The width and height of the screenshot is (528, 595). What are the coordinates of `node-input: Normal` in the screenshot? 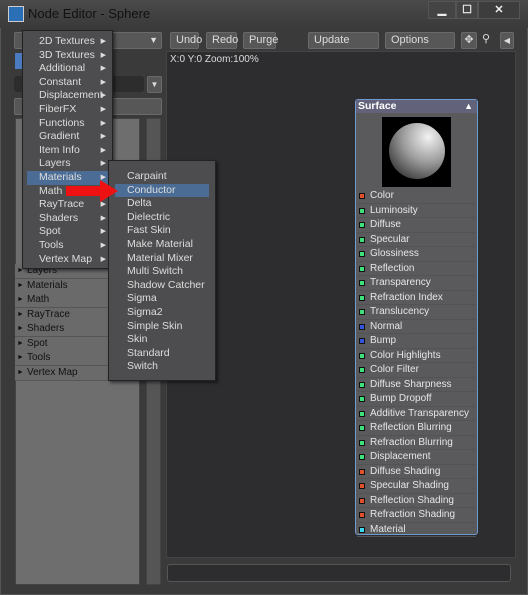 It's located at (416, 327).